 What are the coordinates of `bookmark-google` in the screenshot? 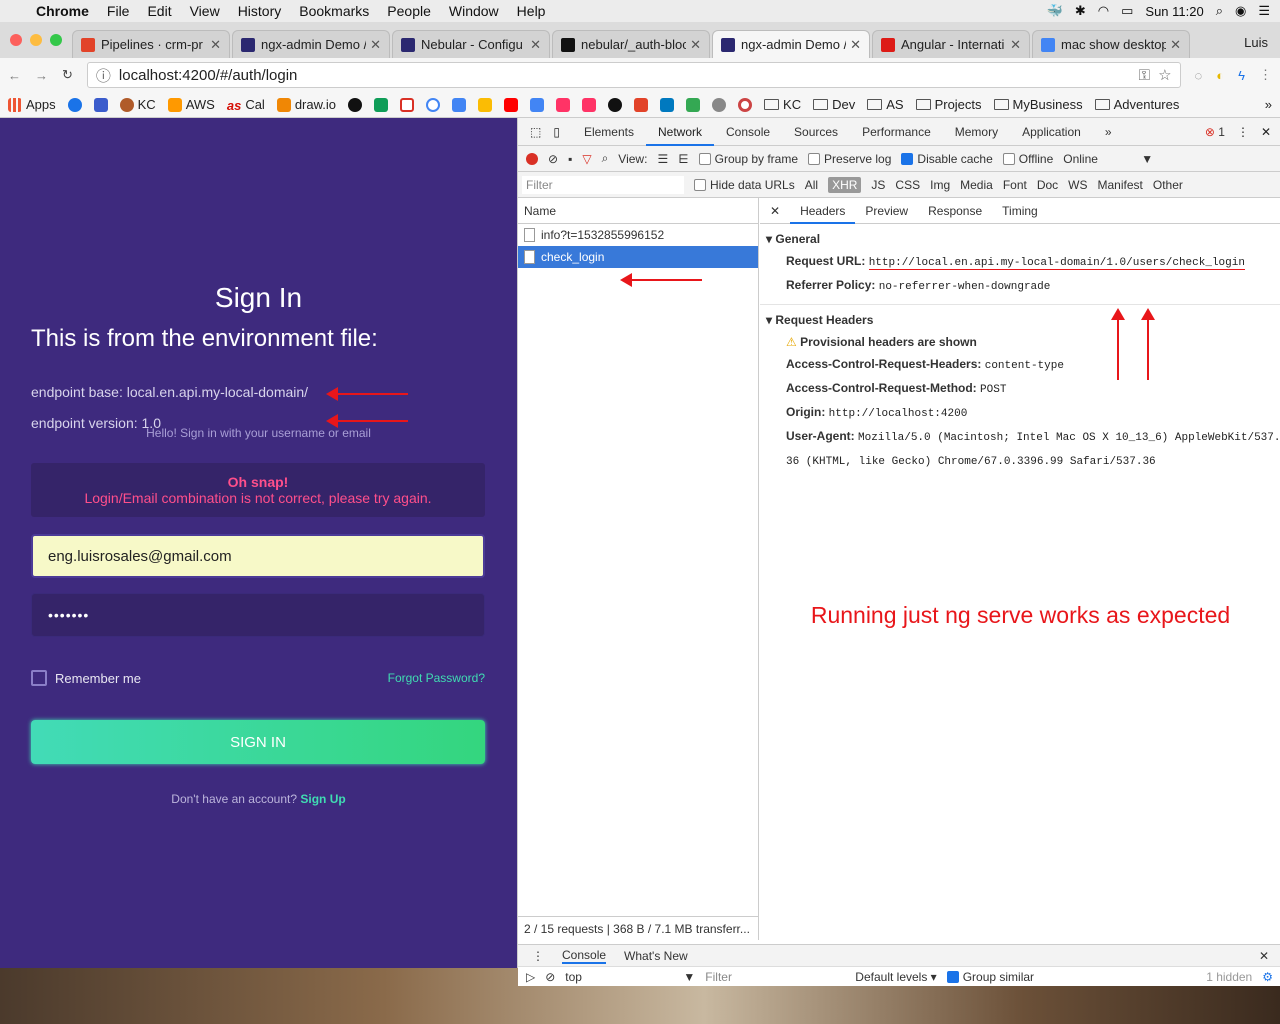 It's located at (433, 104).